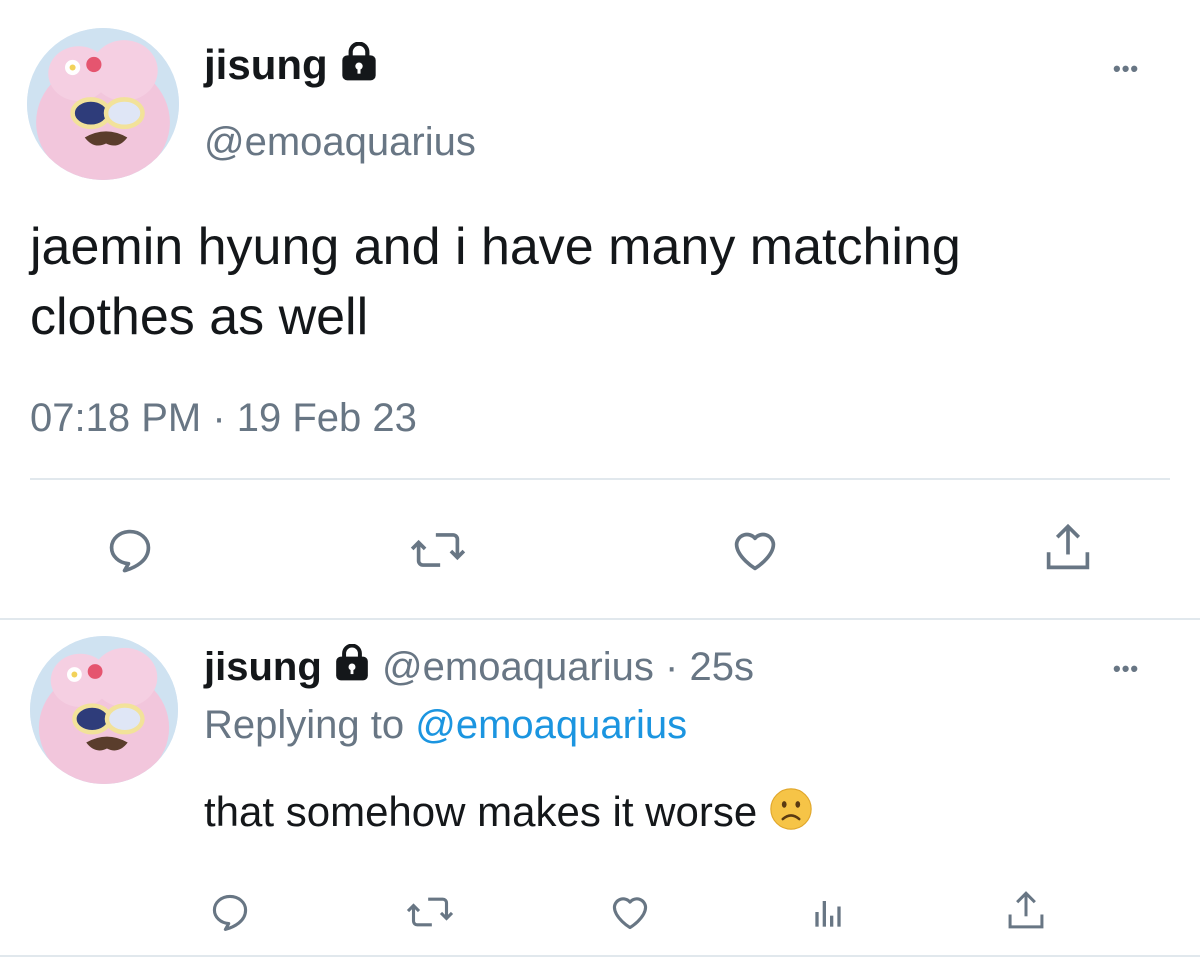  I want to click on tweet-text-line: clothes as well, so click(199, 317).